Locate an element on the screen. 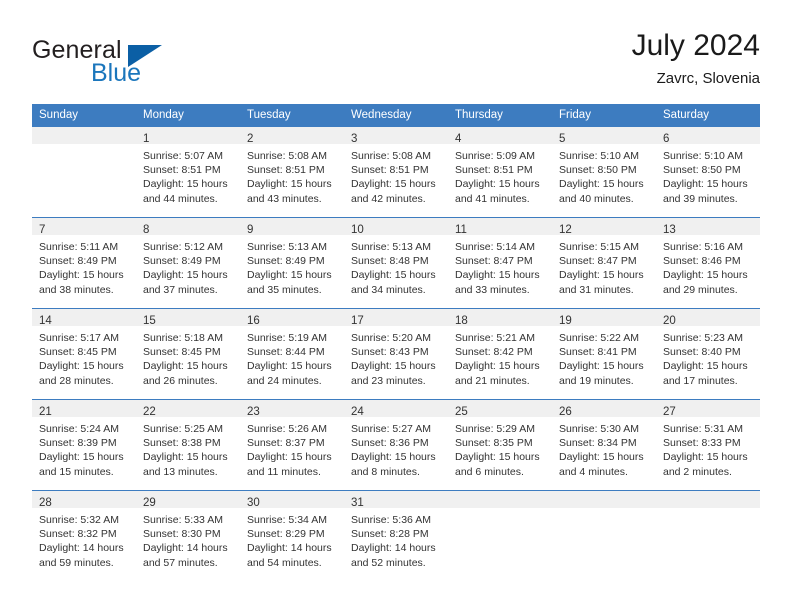  day-detail-line: Sunrise: 5:08 AM is located at coordinates (287, 156).